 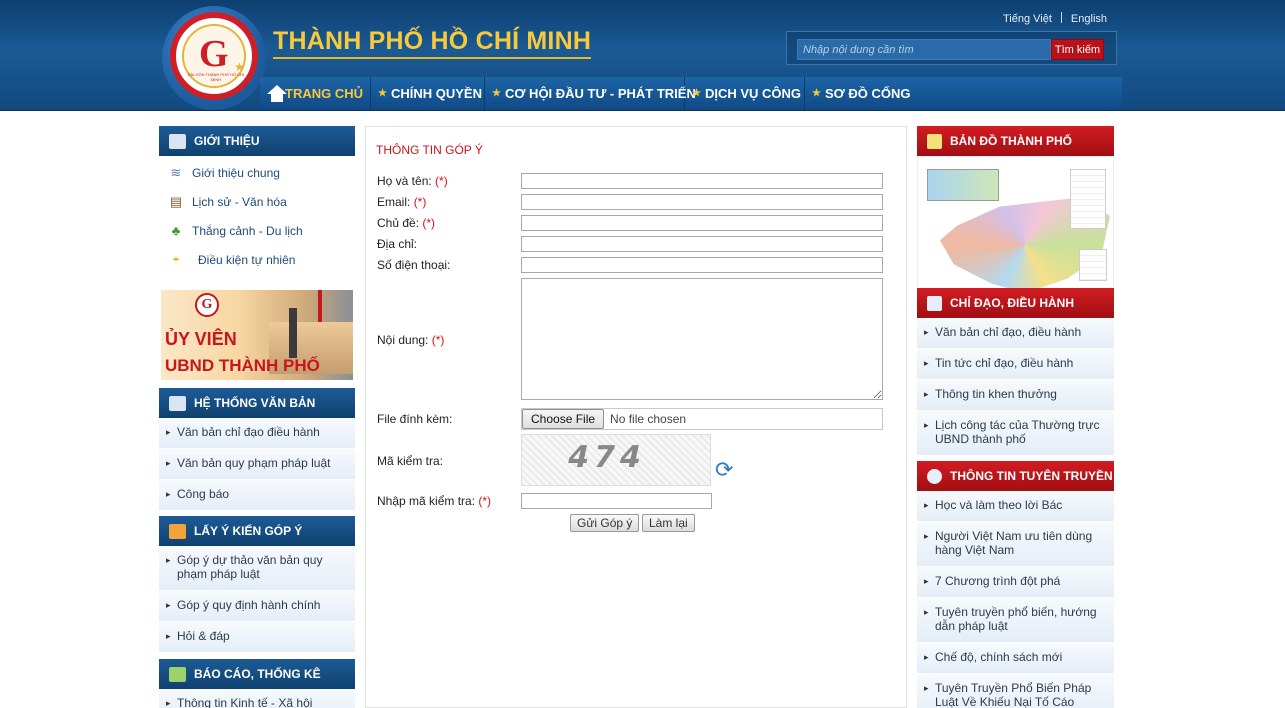 What do you see at coordinates (1015, 395) in the screenshot?
I see `direction-item-awards: Thông tin khen thưởng` at bounding box center [1015, 395].